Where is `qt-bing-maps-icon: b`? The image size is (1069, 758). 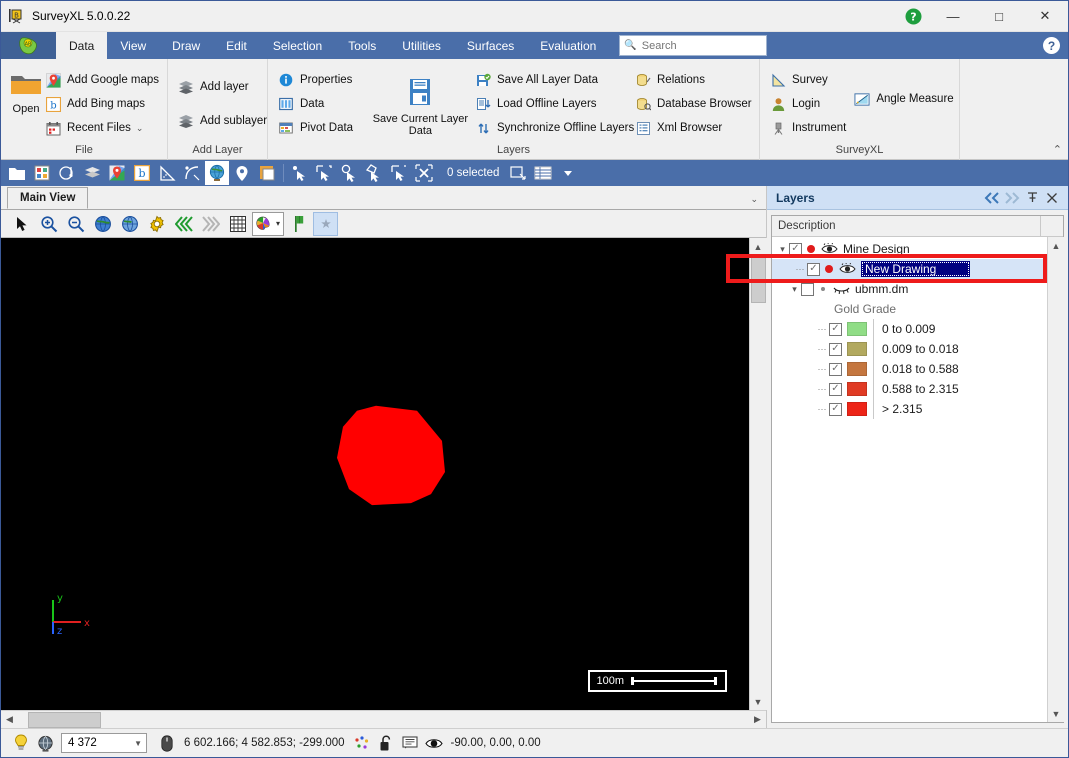
qt-bing-maps-icon: b is located at coordinates (142, 173).